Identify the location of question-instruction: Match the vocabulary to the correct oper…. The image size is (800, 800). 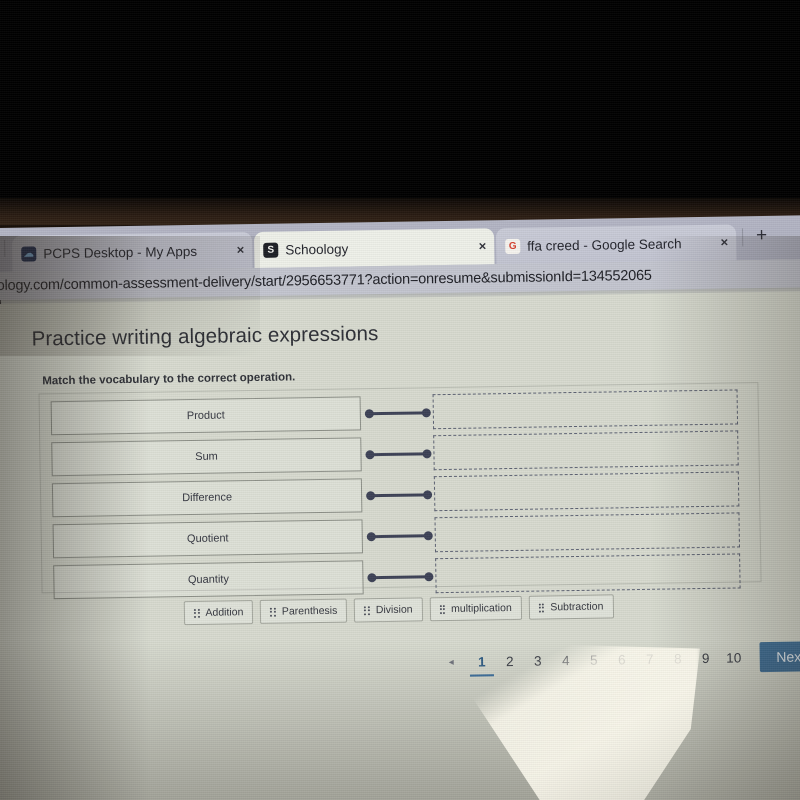
(169, 379).